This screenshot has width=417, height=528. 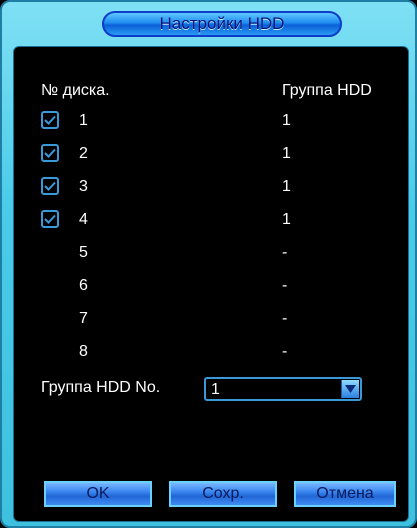 I want to click on hdd-group-no-value: 1, so click(x=215, y=389).